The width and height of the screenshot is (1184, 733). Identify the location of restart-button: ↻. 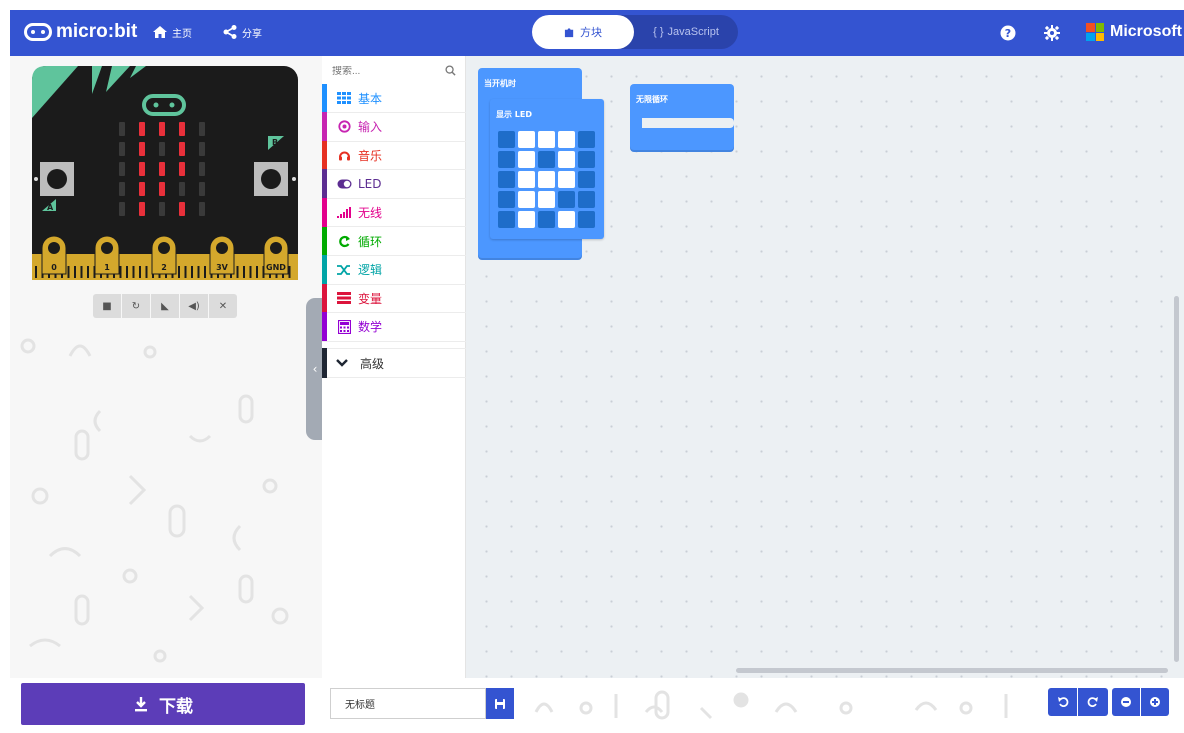
(136, 306).